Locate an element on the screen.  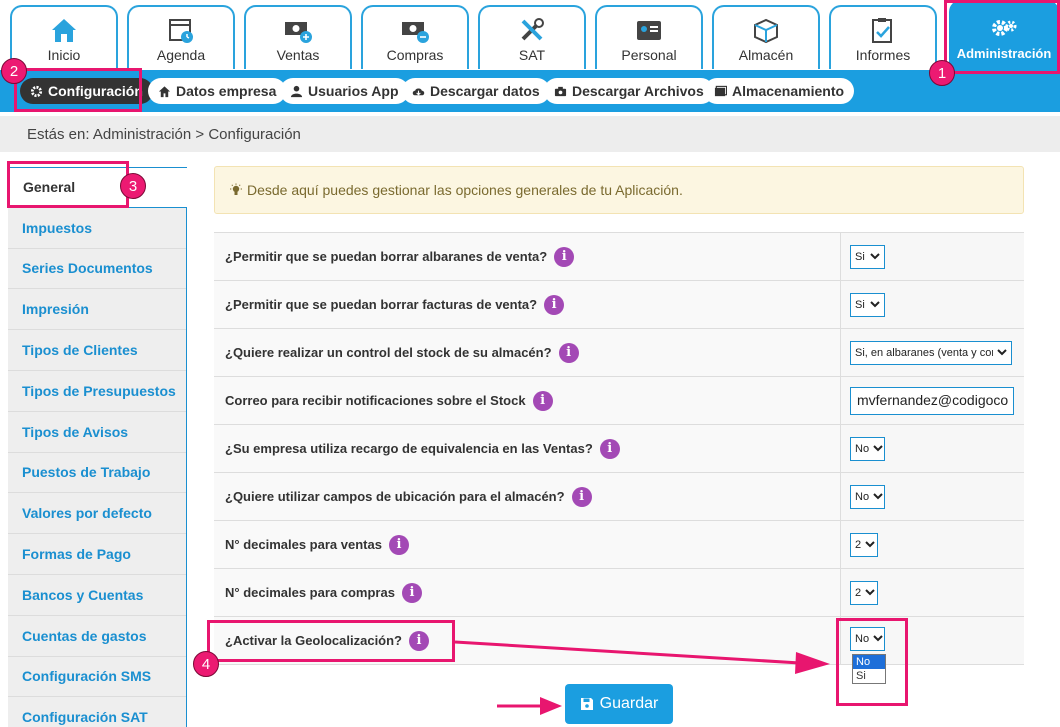
stock-email-input: mvfernandez@codigoco is located at coordinates (932, 400).